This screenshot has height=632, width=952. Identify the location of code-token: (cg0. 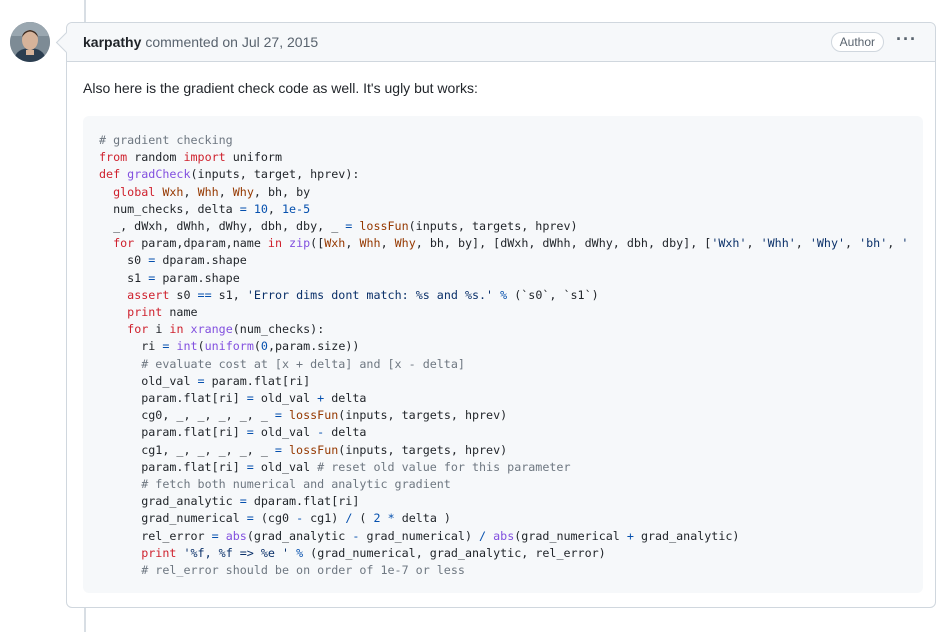
(275, 518).